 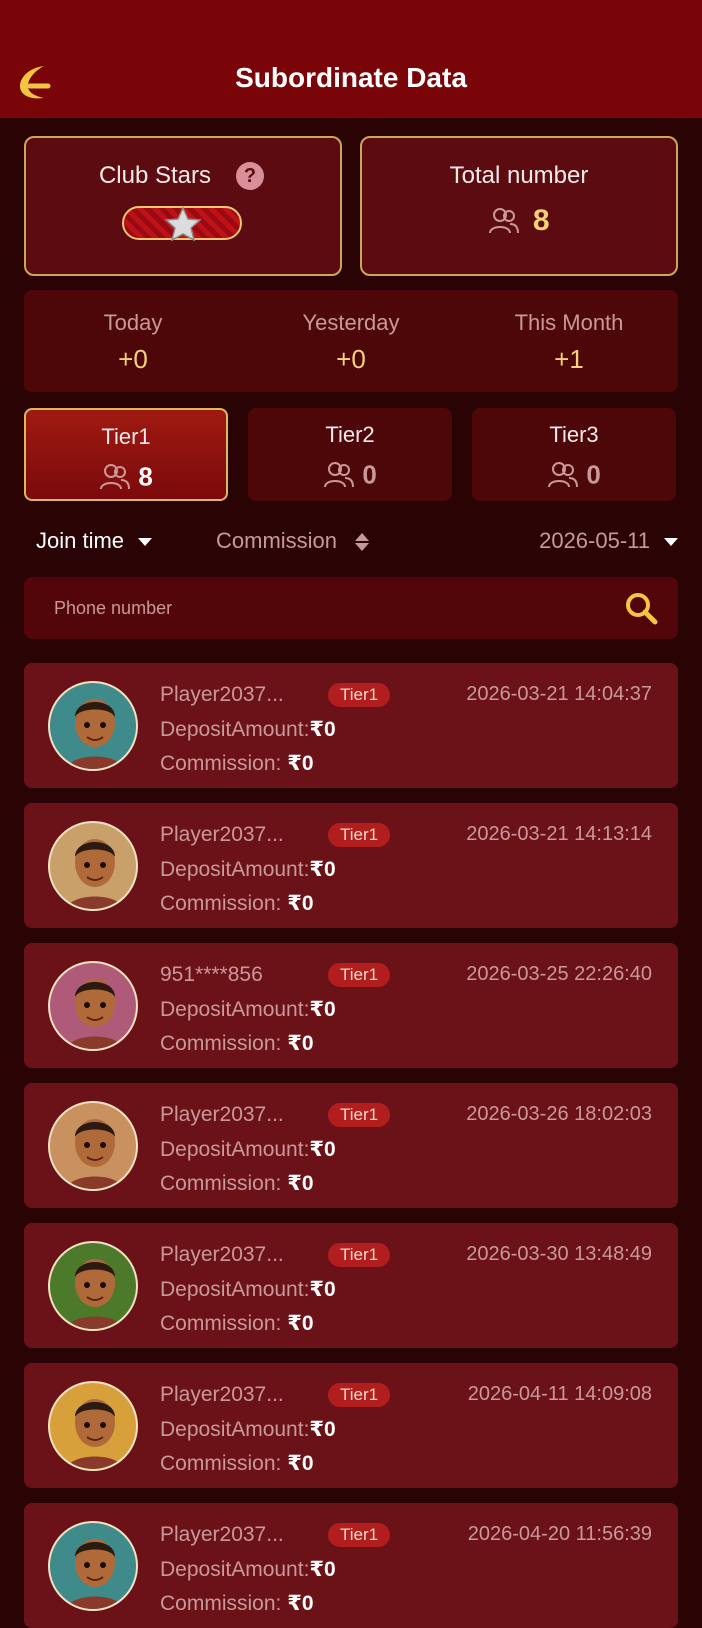 What do you see at coordinates (80, 540) in the screenshot?
I see `join-time-label: Join time` at bounding box center [80, 540].